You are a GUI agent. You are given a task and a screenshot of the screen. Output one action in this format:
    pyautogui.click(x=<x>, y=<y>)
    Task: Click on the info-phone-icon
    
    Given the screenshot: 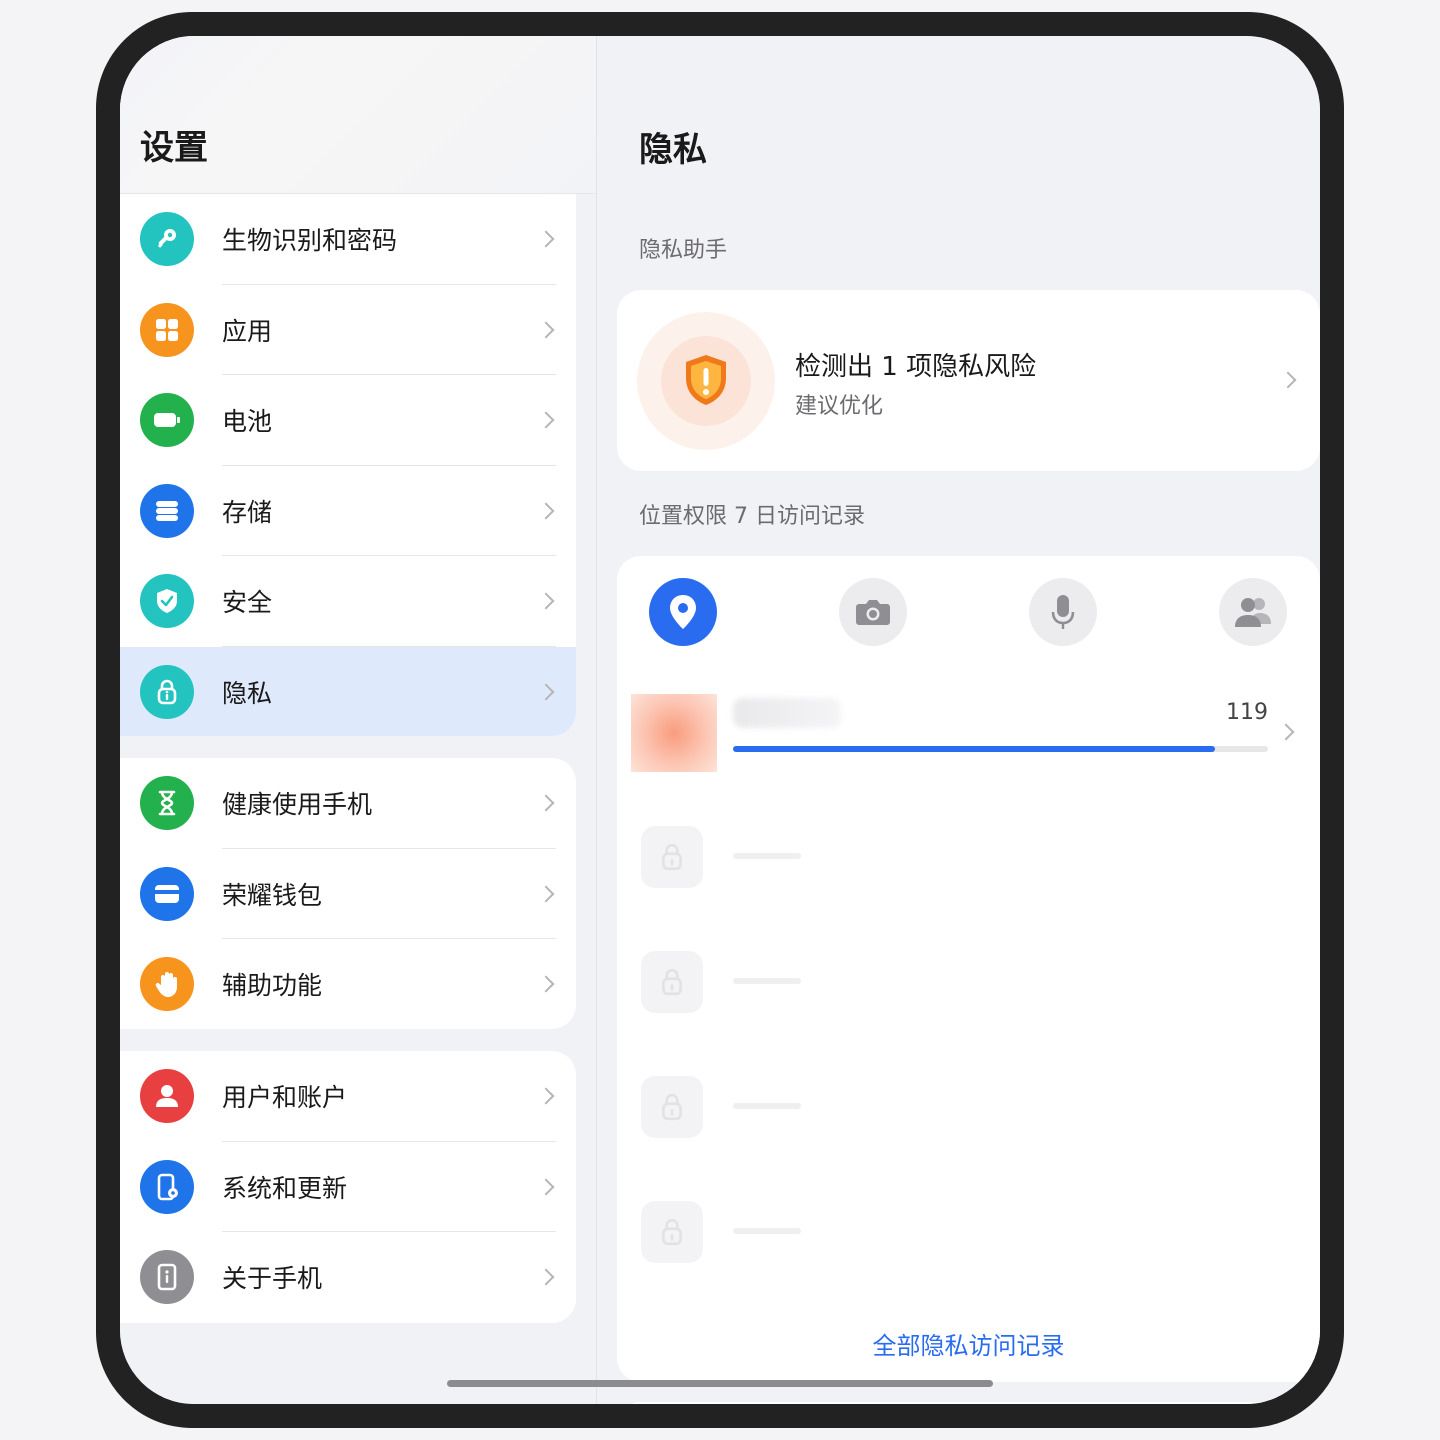 What is the action you would take?
    pyautogui.click(x=167, y=1277)
    